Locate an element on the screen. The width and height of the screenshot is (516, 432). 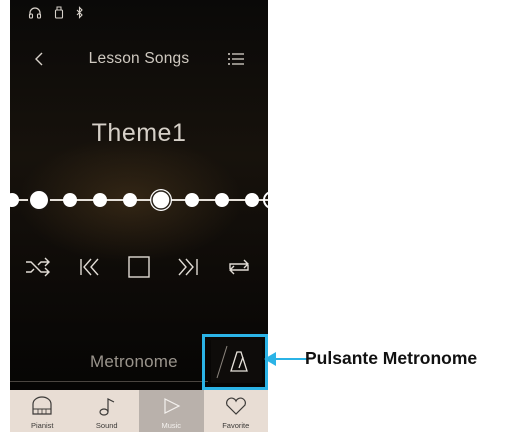
play-icon is located at coordinates (172, 406).